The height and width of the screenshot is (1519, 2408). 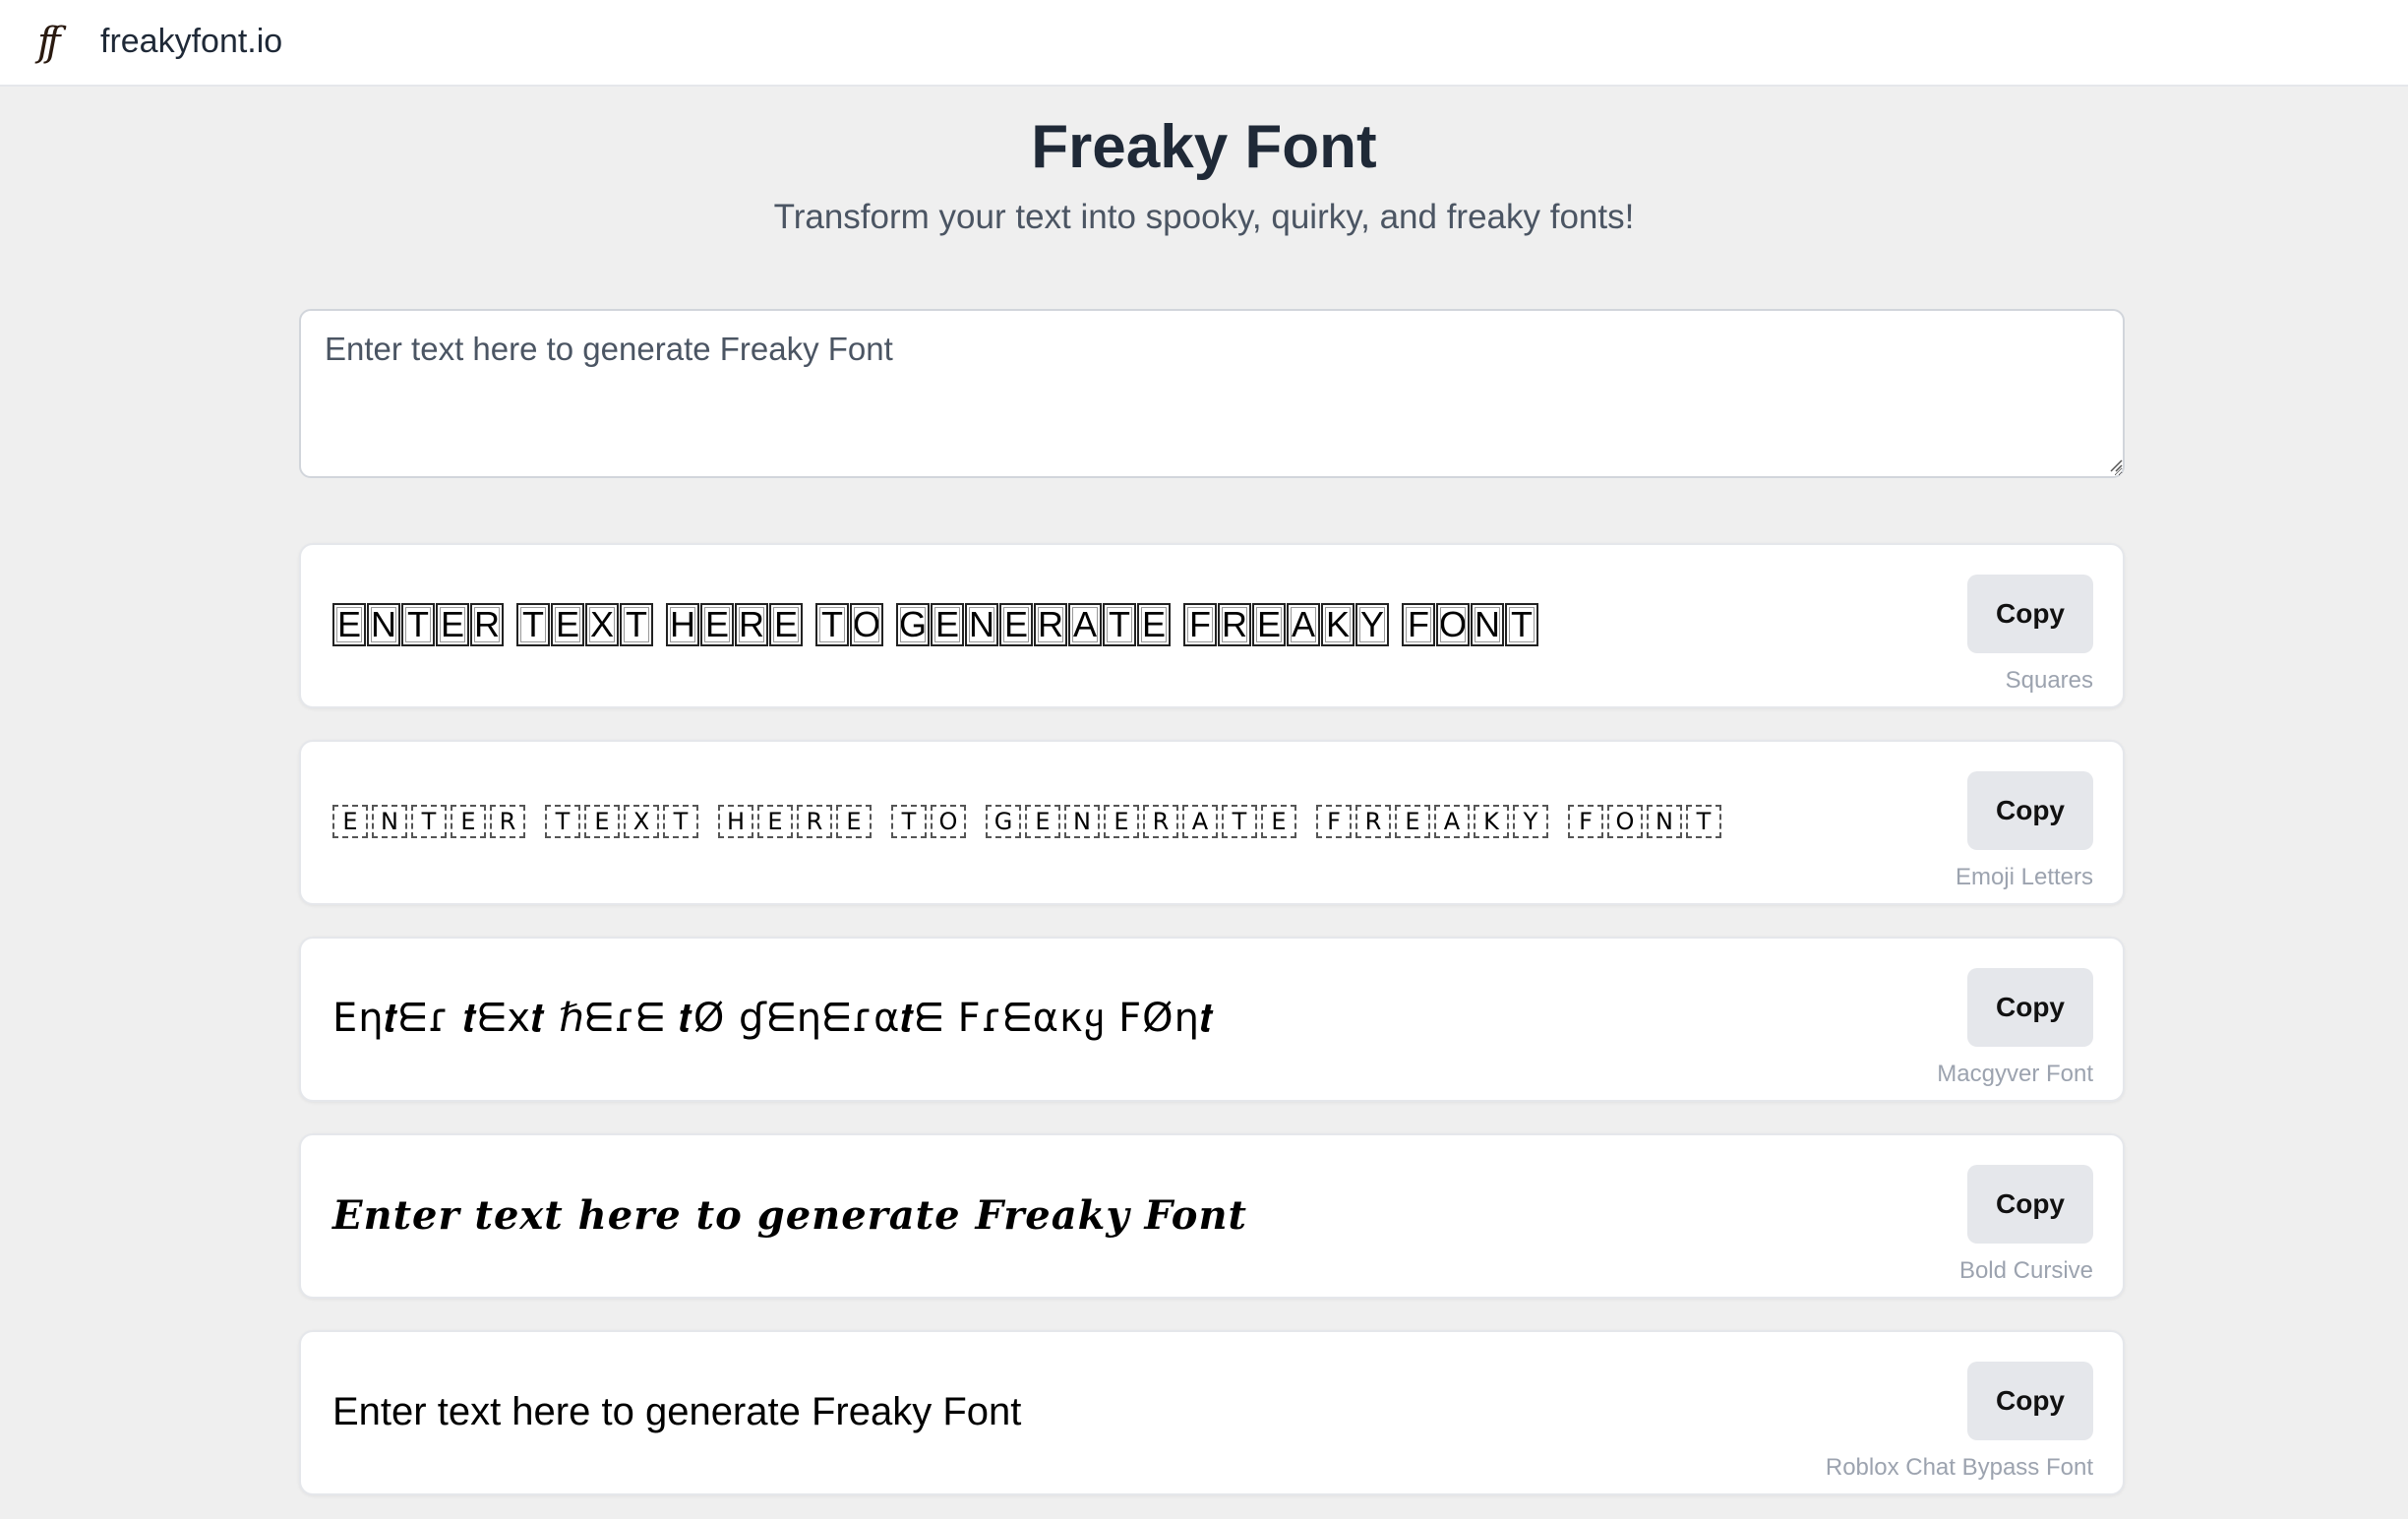 What do you see at coordinates (2015, 1074) in the screenshot?
I see `style-label: Macgyver Font` at bounding box center [2015, 1074].